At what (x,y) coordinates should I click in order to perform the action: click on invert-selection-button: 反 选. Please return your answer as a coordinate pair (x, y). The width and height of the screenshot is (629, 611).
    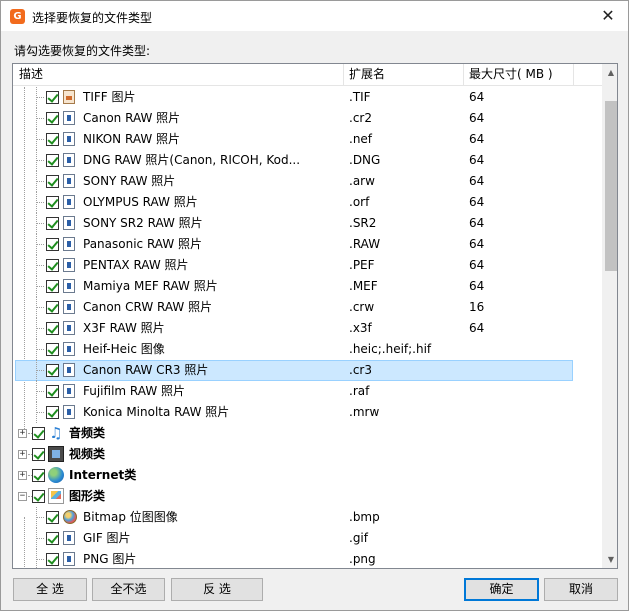
    Looking at the image, I should click on (217, 589).